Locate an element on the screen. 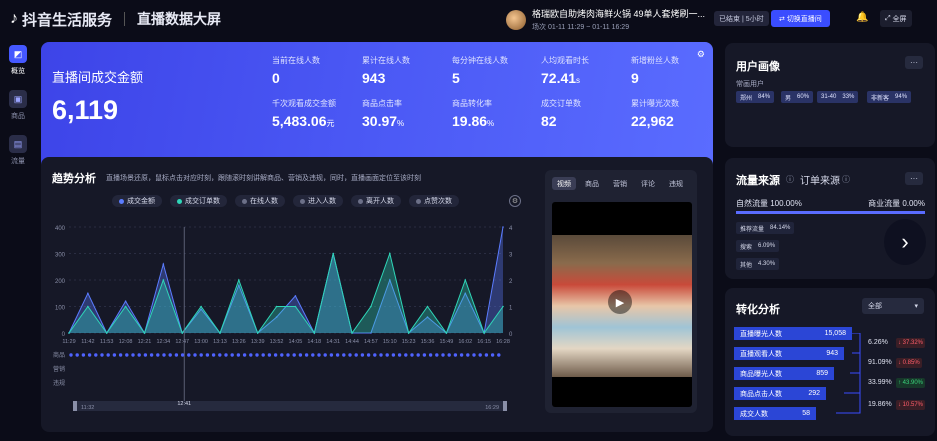 The width and height of the screenshot is (937, 441). traffic-title: 流量来源 is located at coordinates (758, 180).